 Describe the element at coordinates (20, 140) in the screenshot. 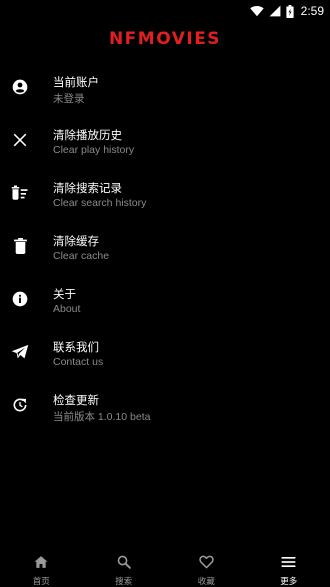

I see `close-icon` at that location.